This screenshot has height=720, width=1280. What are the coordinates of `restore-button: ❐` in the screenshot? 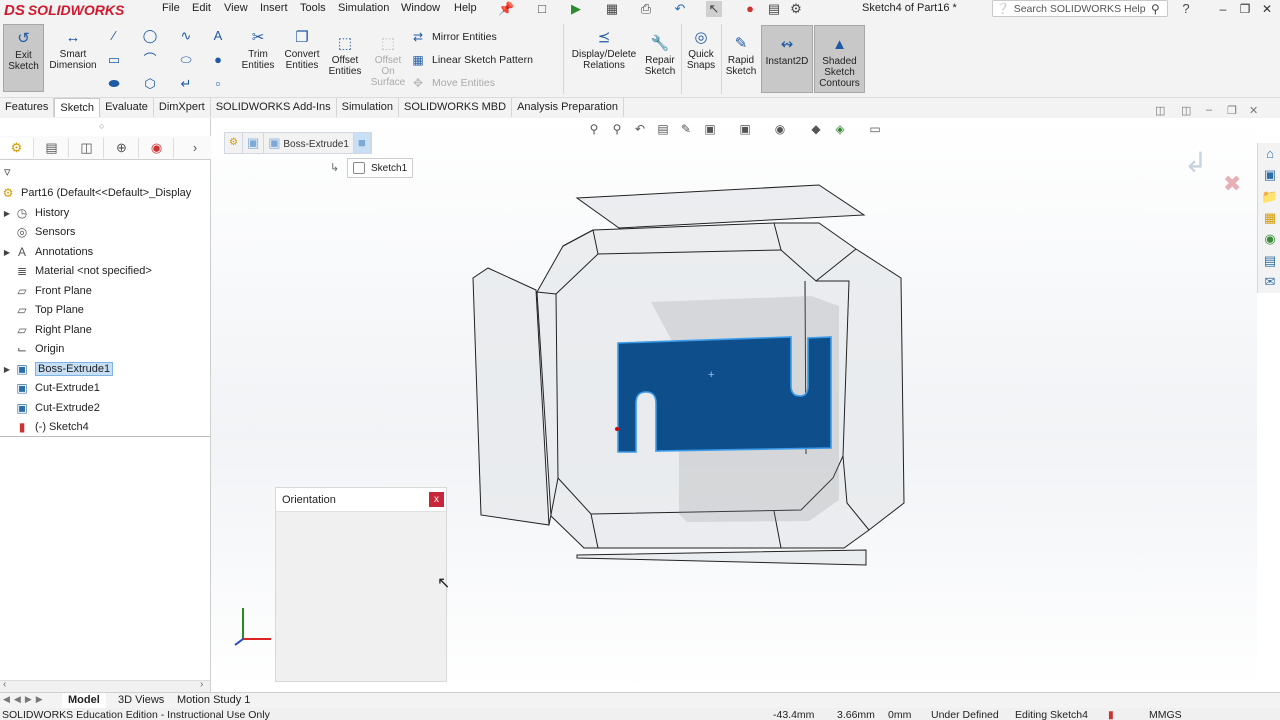 It's located at (1245, 9).